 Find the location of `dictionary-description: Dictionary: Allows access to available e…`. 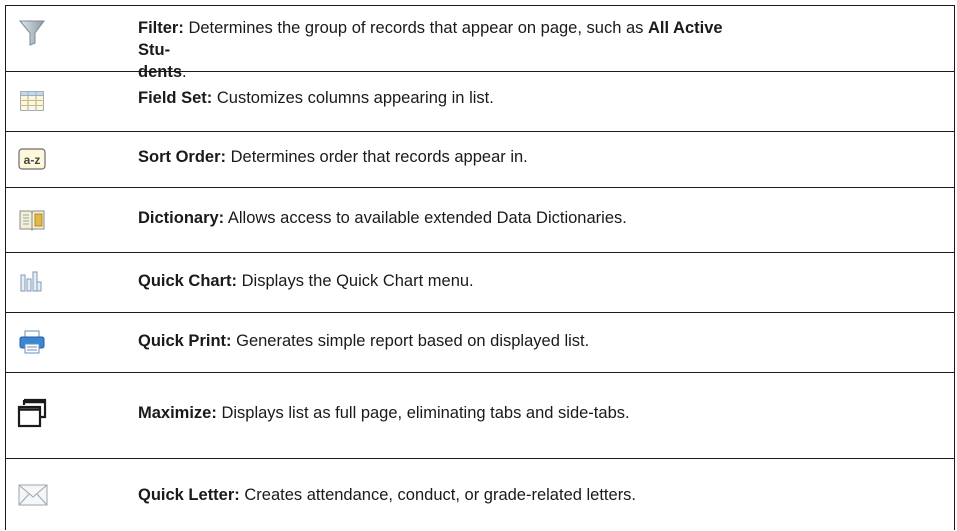

dictionary-description: Dictionary: Allows access to available e… is located at coordinates (382, 218).